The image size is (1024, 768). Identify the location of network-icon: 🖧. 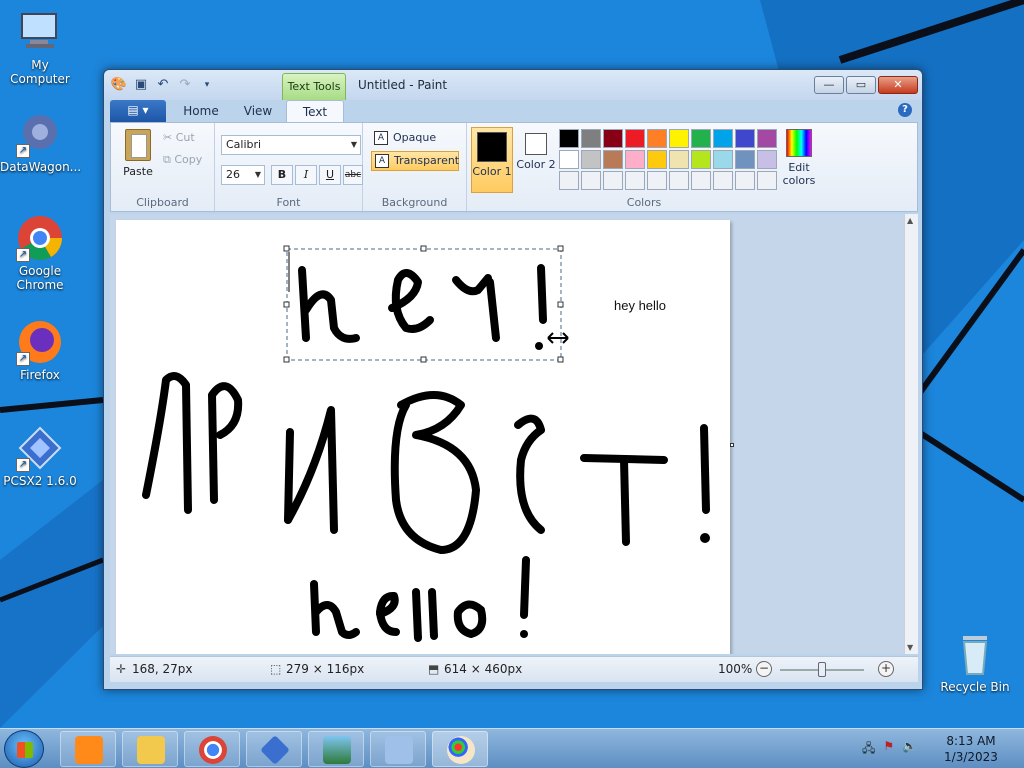
(868, 749).